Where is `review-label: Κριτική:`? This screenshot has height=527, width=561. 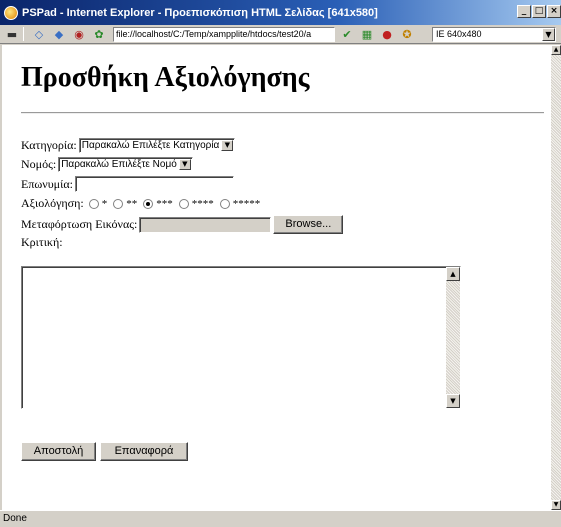
review-label: Κριτική: is located at coordinates (42, 242).